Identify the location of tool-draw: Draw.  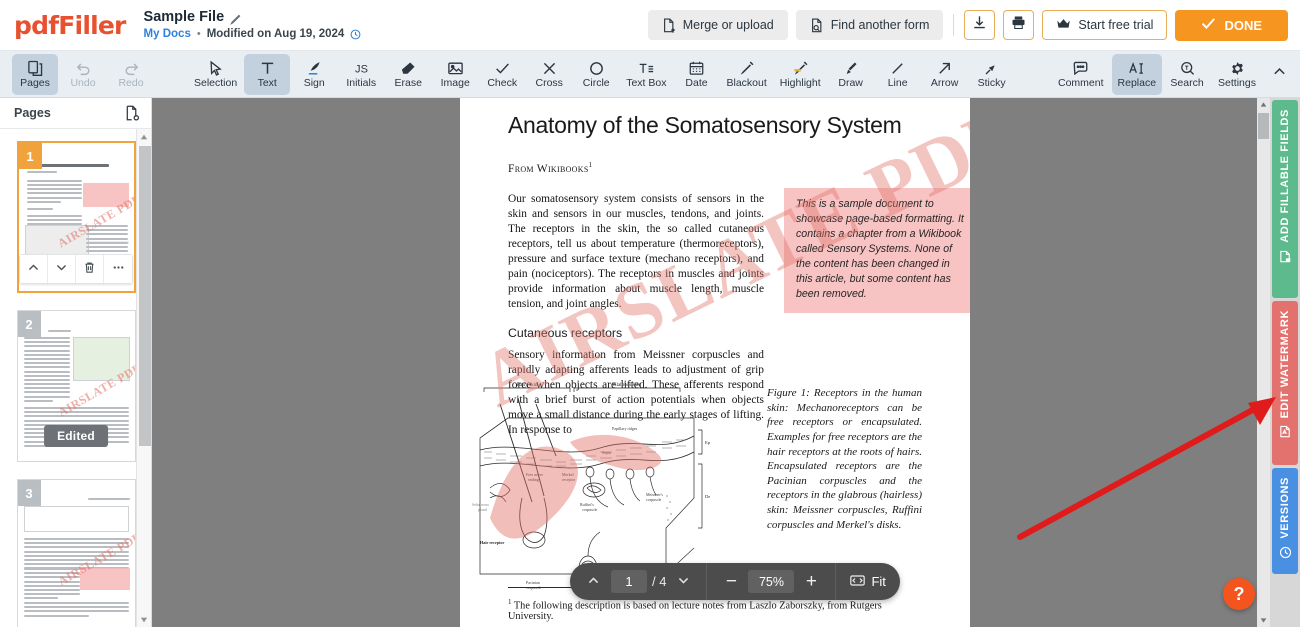
(851, 74).